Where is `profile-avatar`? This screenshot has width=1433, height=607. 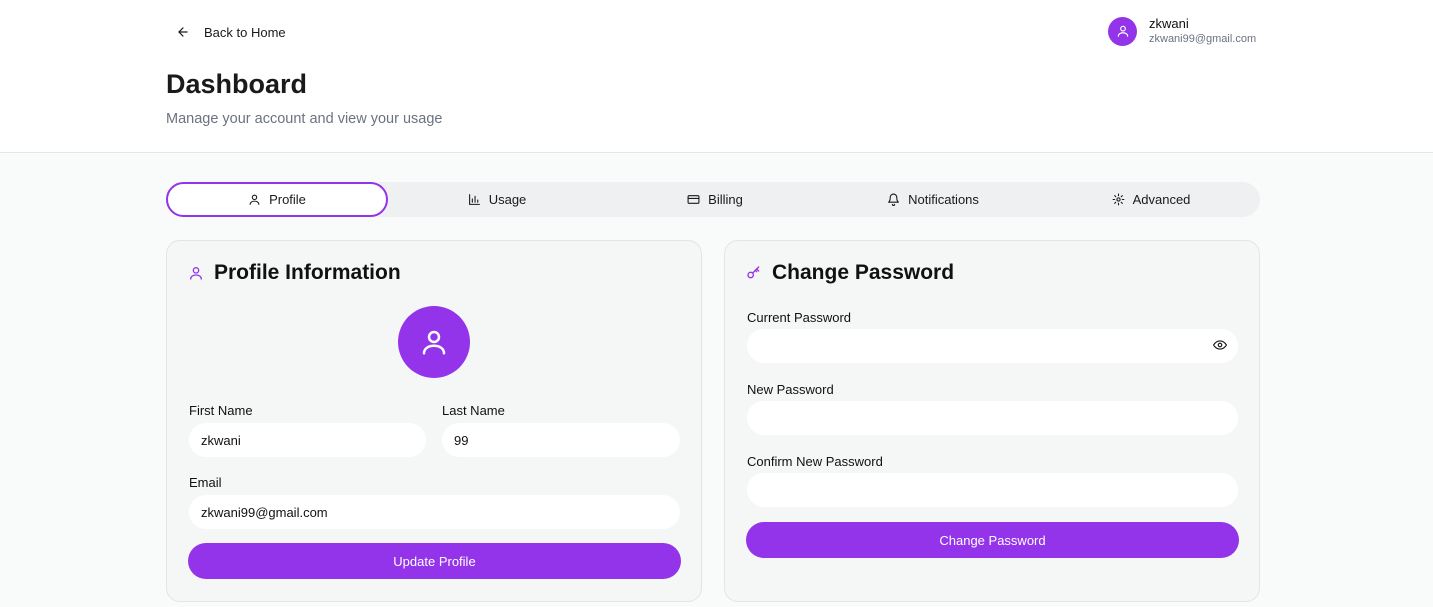 profile-avatar is located at coordinates (434, 342).